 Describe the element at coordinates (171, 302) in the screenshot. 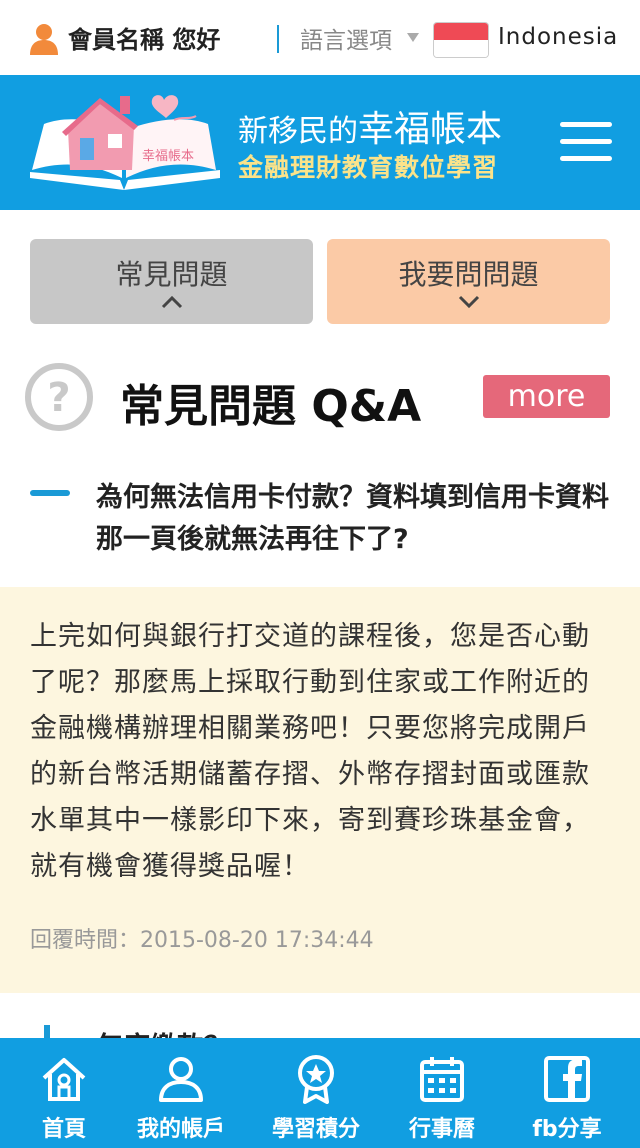

I see `chevron-up-icon` at that location.